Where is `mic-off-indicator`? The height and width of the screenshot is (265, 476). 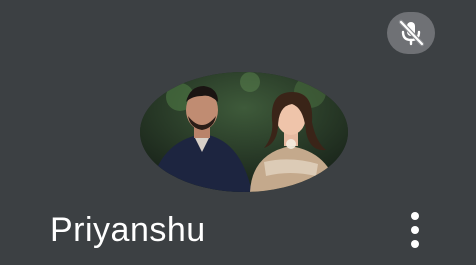
mic-off-indicator is located at coordinates (411, 33).